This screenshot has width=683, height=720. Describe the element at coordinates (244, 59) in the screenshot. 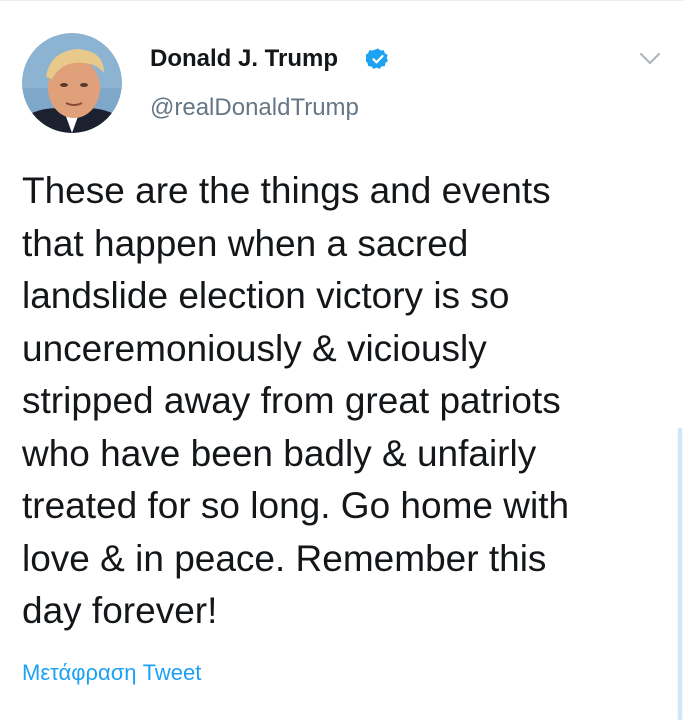

I see `author-display-name: Donald J. Trump` at that location.